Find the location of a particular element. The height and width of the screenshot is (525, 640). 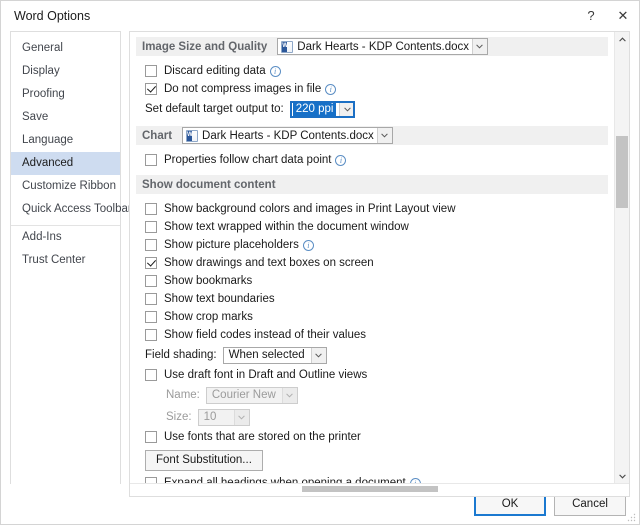

vertical-scrollbar is located at coordinates (621, 257).